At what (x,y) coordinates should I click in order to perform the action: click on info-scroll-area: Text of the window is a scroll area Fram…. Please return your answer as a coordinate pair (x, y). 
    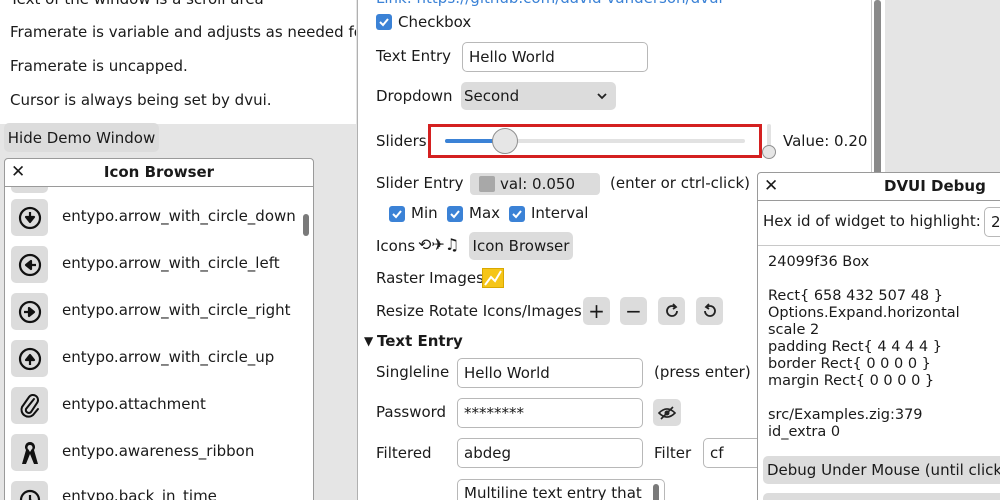
    Looking at the image, I should click on (178, 62).